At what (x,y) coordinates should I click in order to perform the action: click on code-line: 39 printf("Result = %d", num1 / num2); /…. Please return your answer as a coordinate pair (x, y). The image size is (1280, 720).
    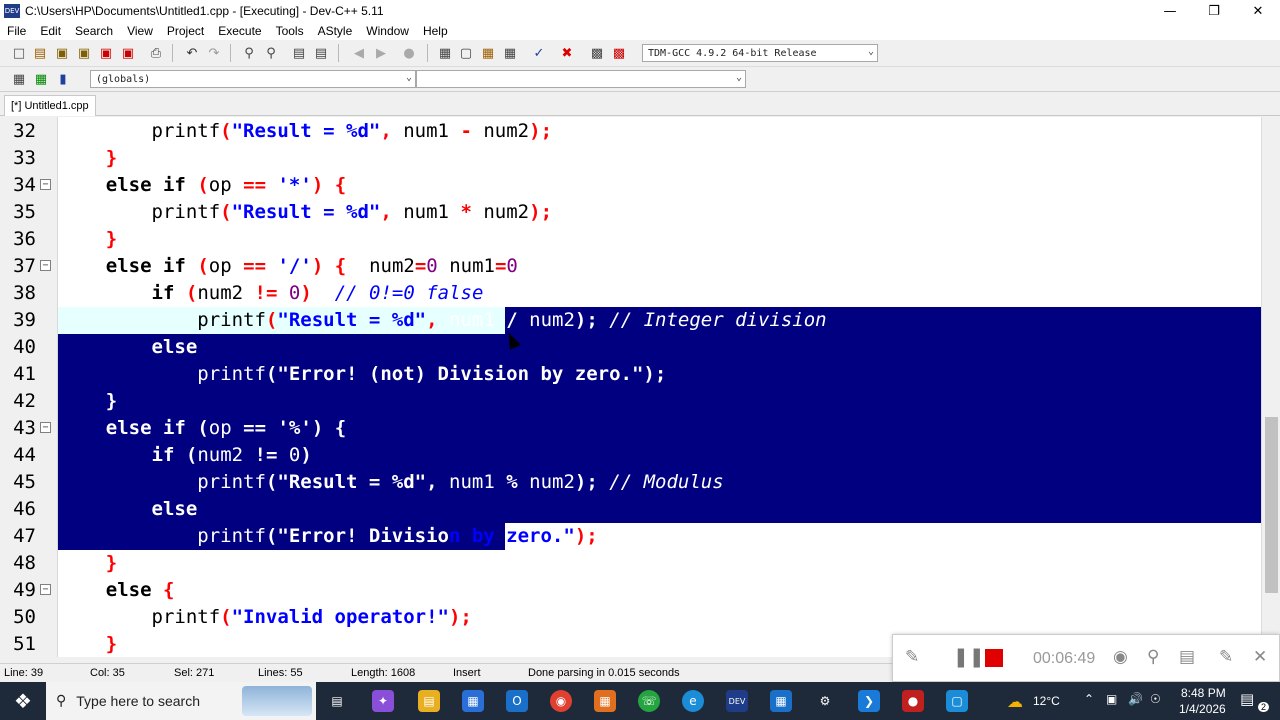
    Looking at the image, I should click on (630, 320).